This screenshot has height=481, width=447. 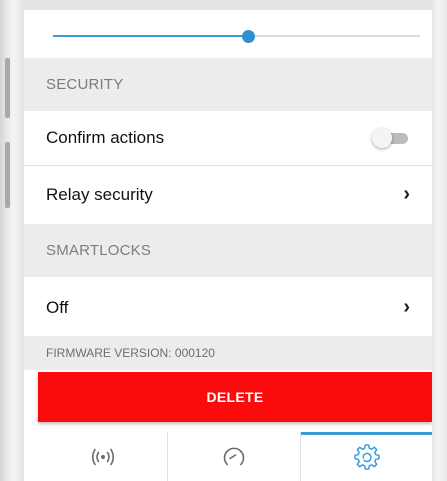 I want to click on smartlocks-value-label: Off, so click(x=57, y=307).